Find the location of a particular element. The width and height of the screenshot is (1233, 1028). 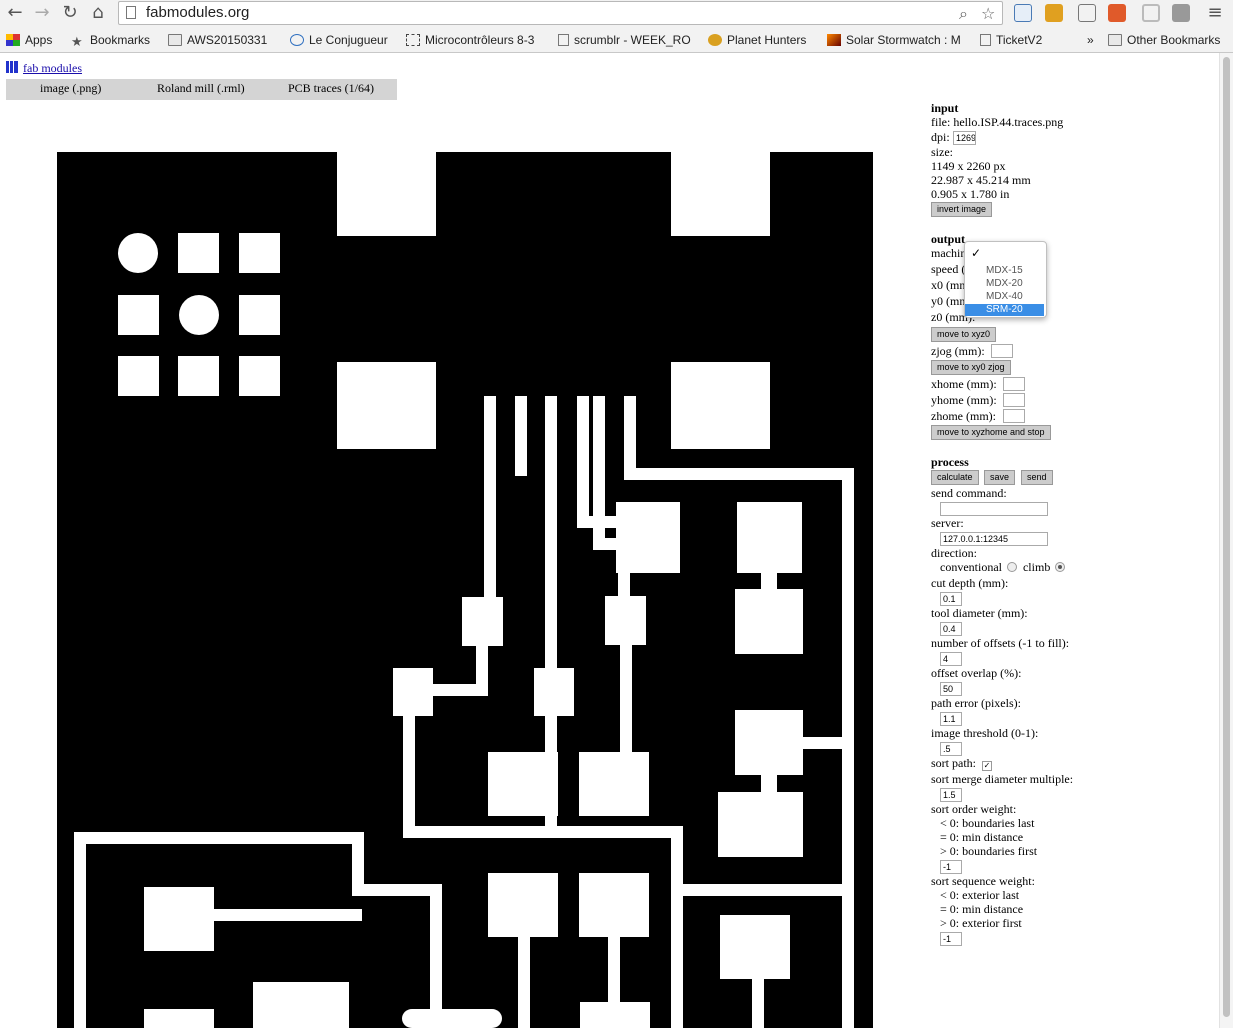

bookmark-bookmarks: ★ Bookmarks is located at coordinates (110, 41).